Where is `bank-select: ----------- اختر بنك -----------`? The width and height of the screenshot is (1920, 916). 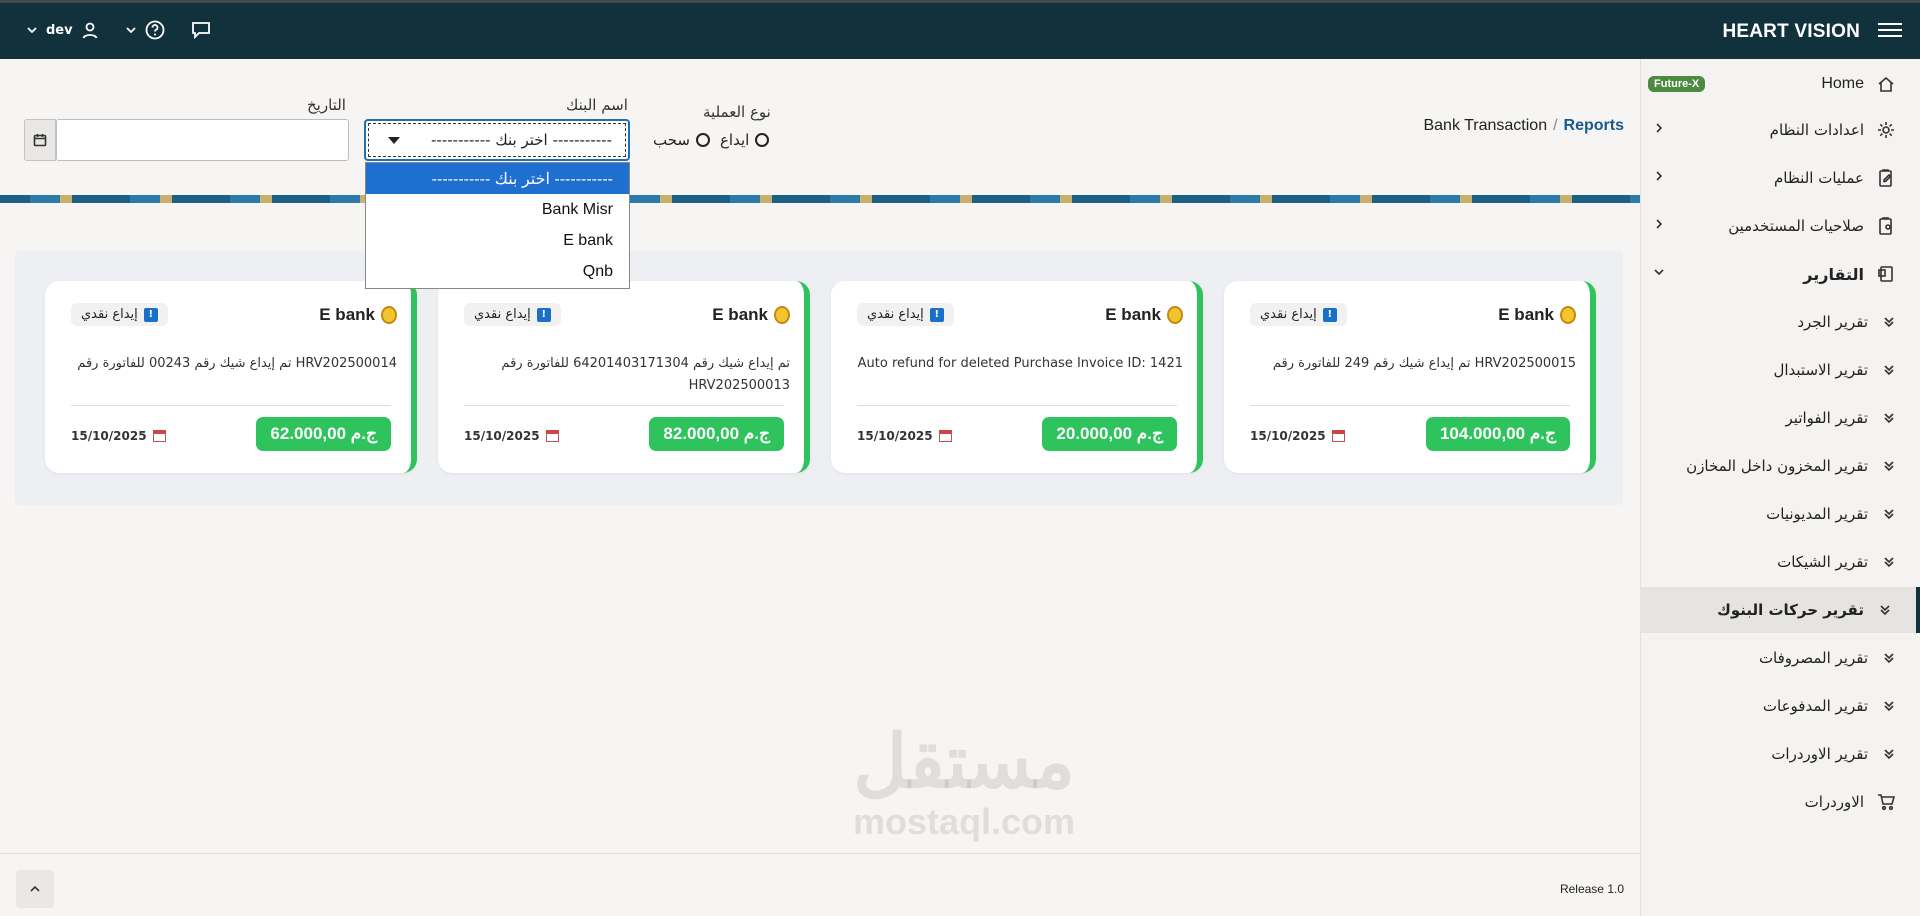
bank-select: ----------- اختر بنك ----------- is located at coordinates (497, 140).